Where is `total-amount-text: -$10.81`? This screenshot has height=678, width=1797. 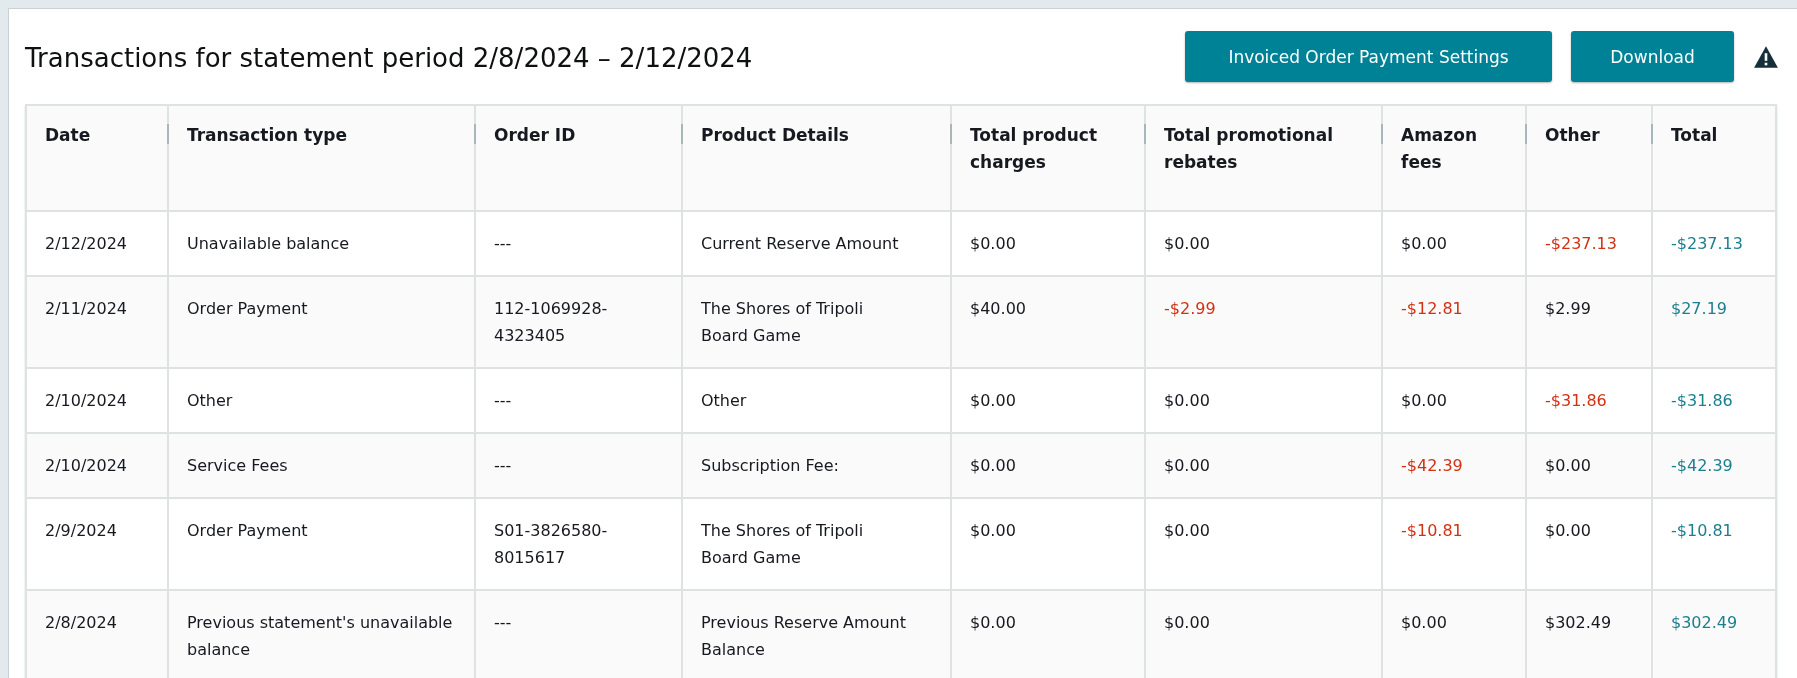
total-amount-text: -$10.81 is located at coordinates (1702, 530).